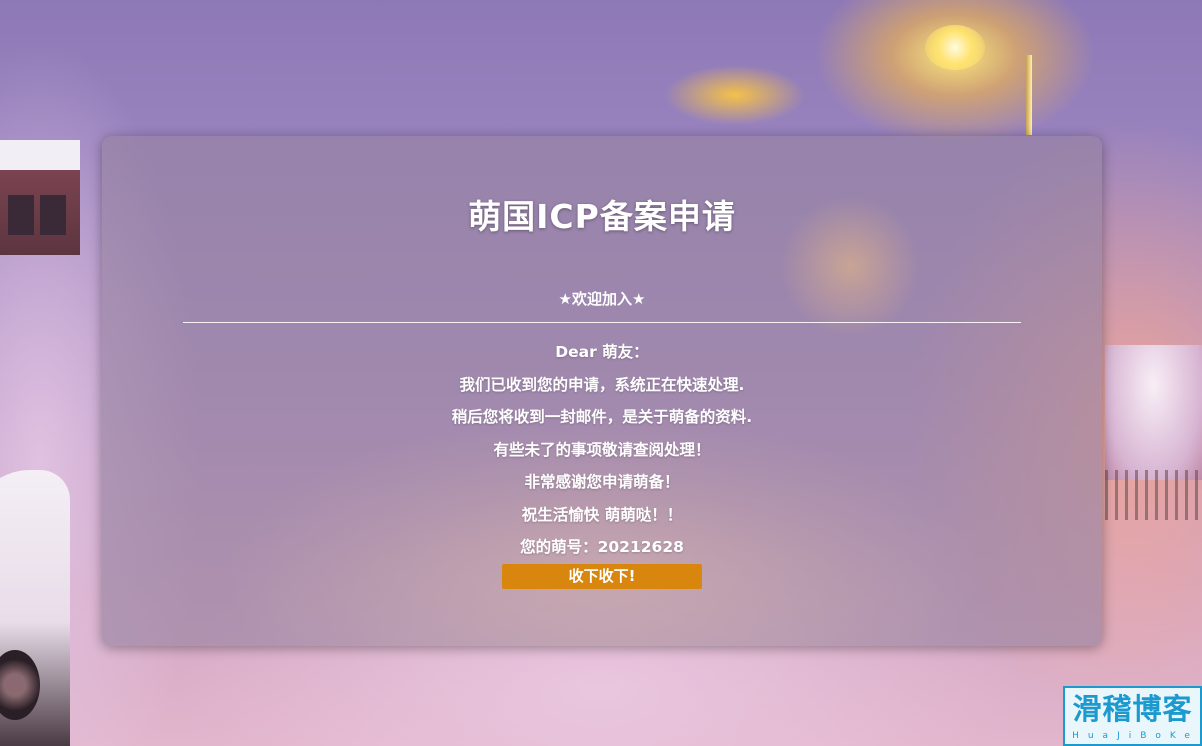  I want to click on divider, so click(602, 322).